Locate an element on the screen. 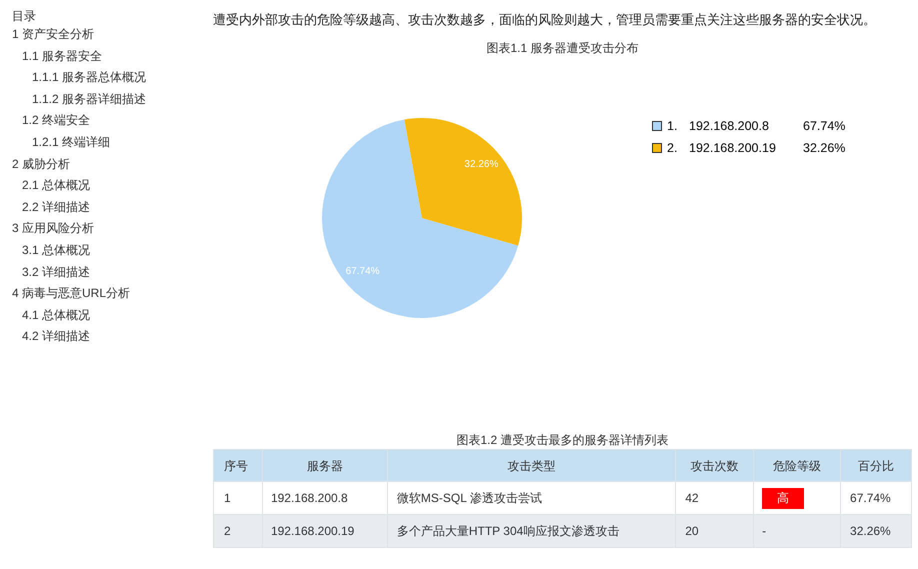 This screenshot has height=569, width=918. legend-value: 32.26% is located at coordinates (824, 148).